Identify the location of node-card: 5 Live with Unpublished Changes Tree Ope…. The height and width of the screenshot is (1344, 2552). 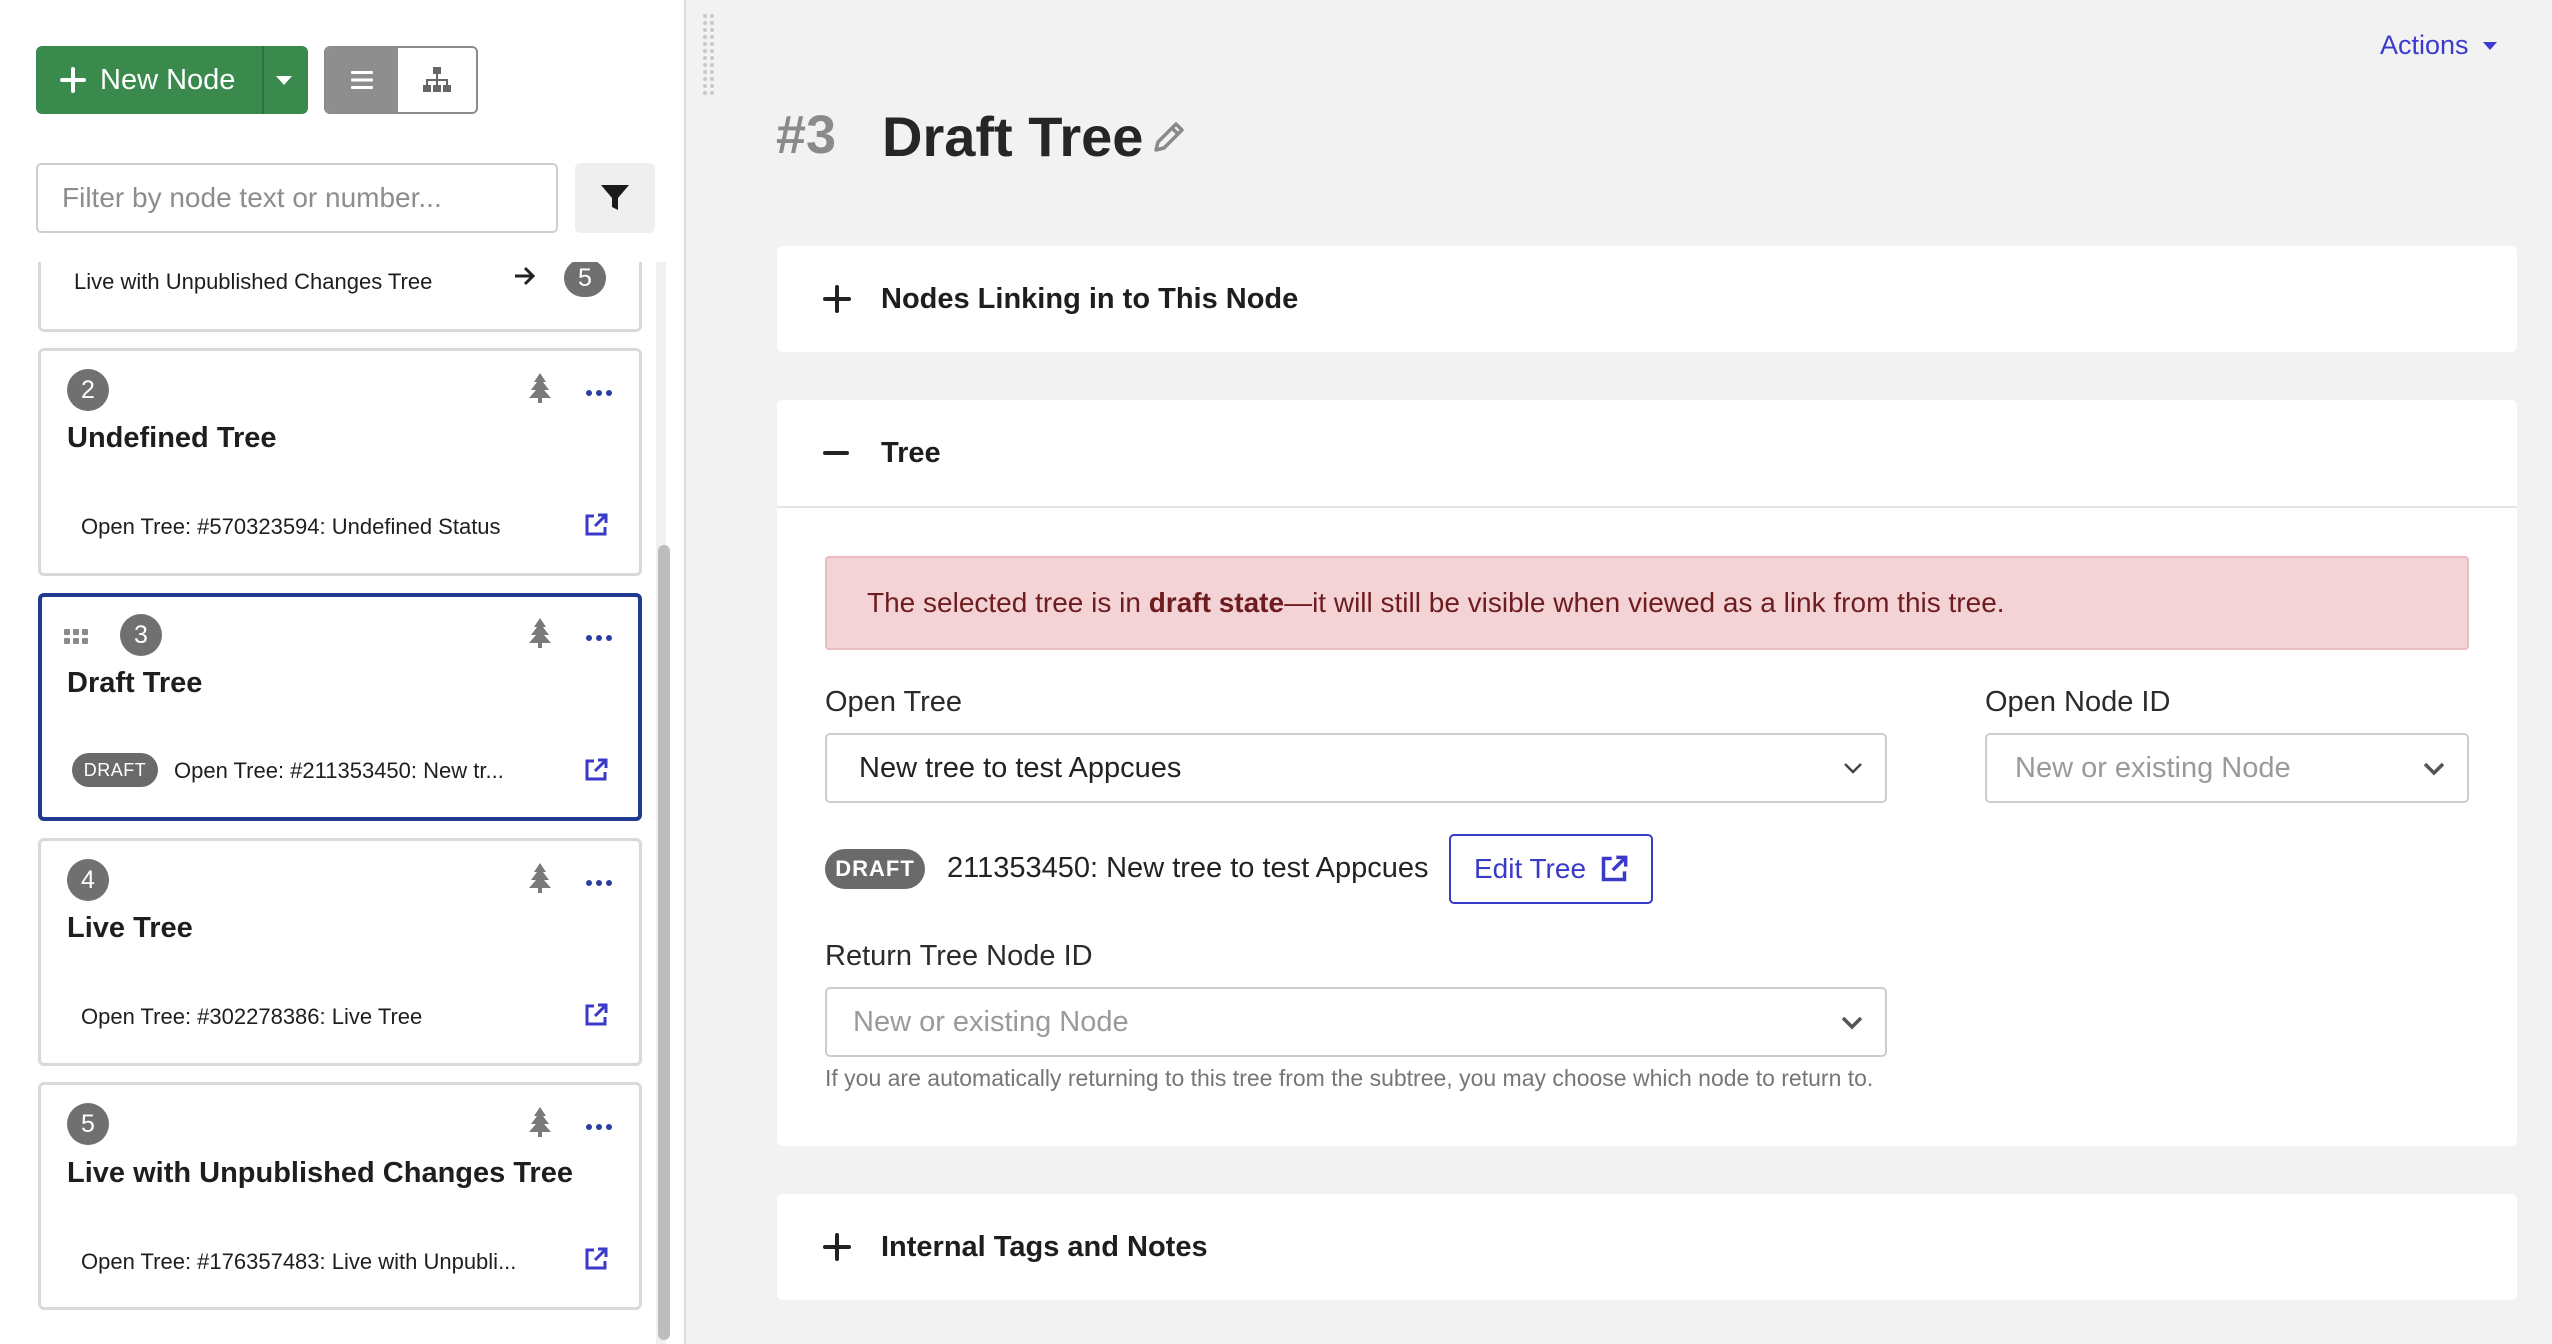
(340, 1196).